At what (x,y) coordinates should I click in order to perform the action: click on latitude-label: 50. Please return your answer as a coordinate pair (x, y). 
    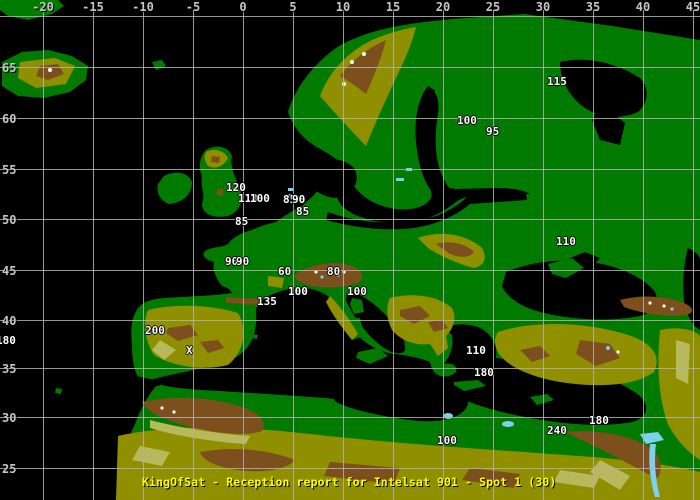
    Looking at the image, I should click on (9, 220).